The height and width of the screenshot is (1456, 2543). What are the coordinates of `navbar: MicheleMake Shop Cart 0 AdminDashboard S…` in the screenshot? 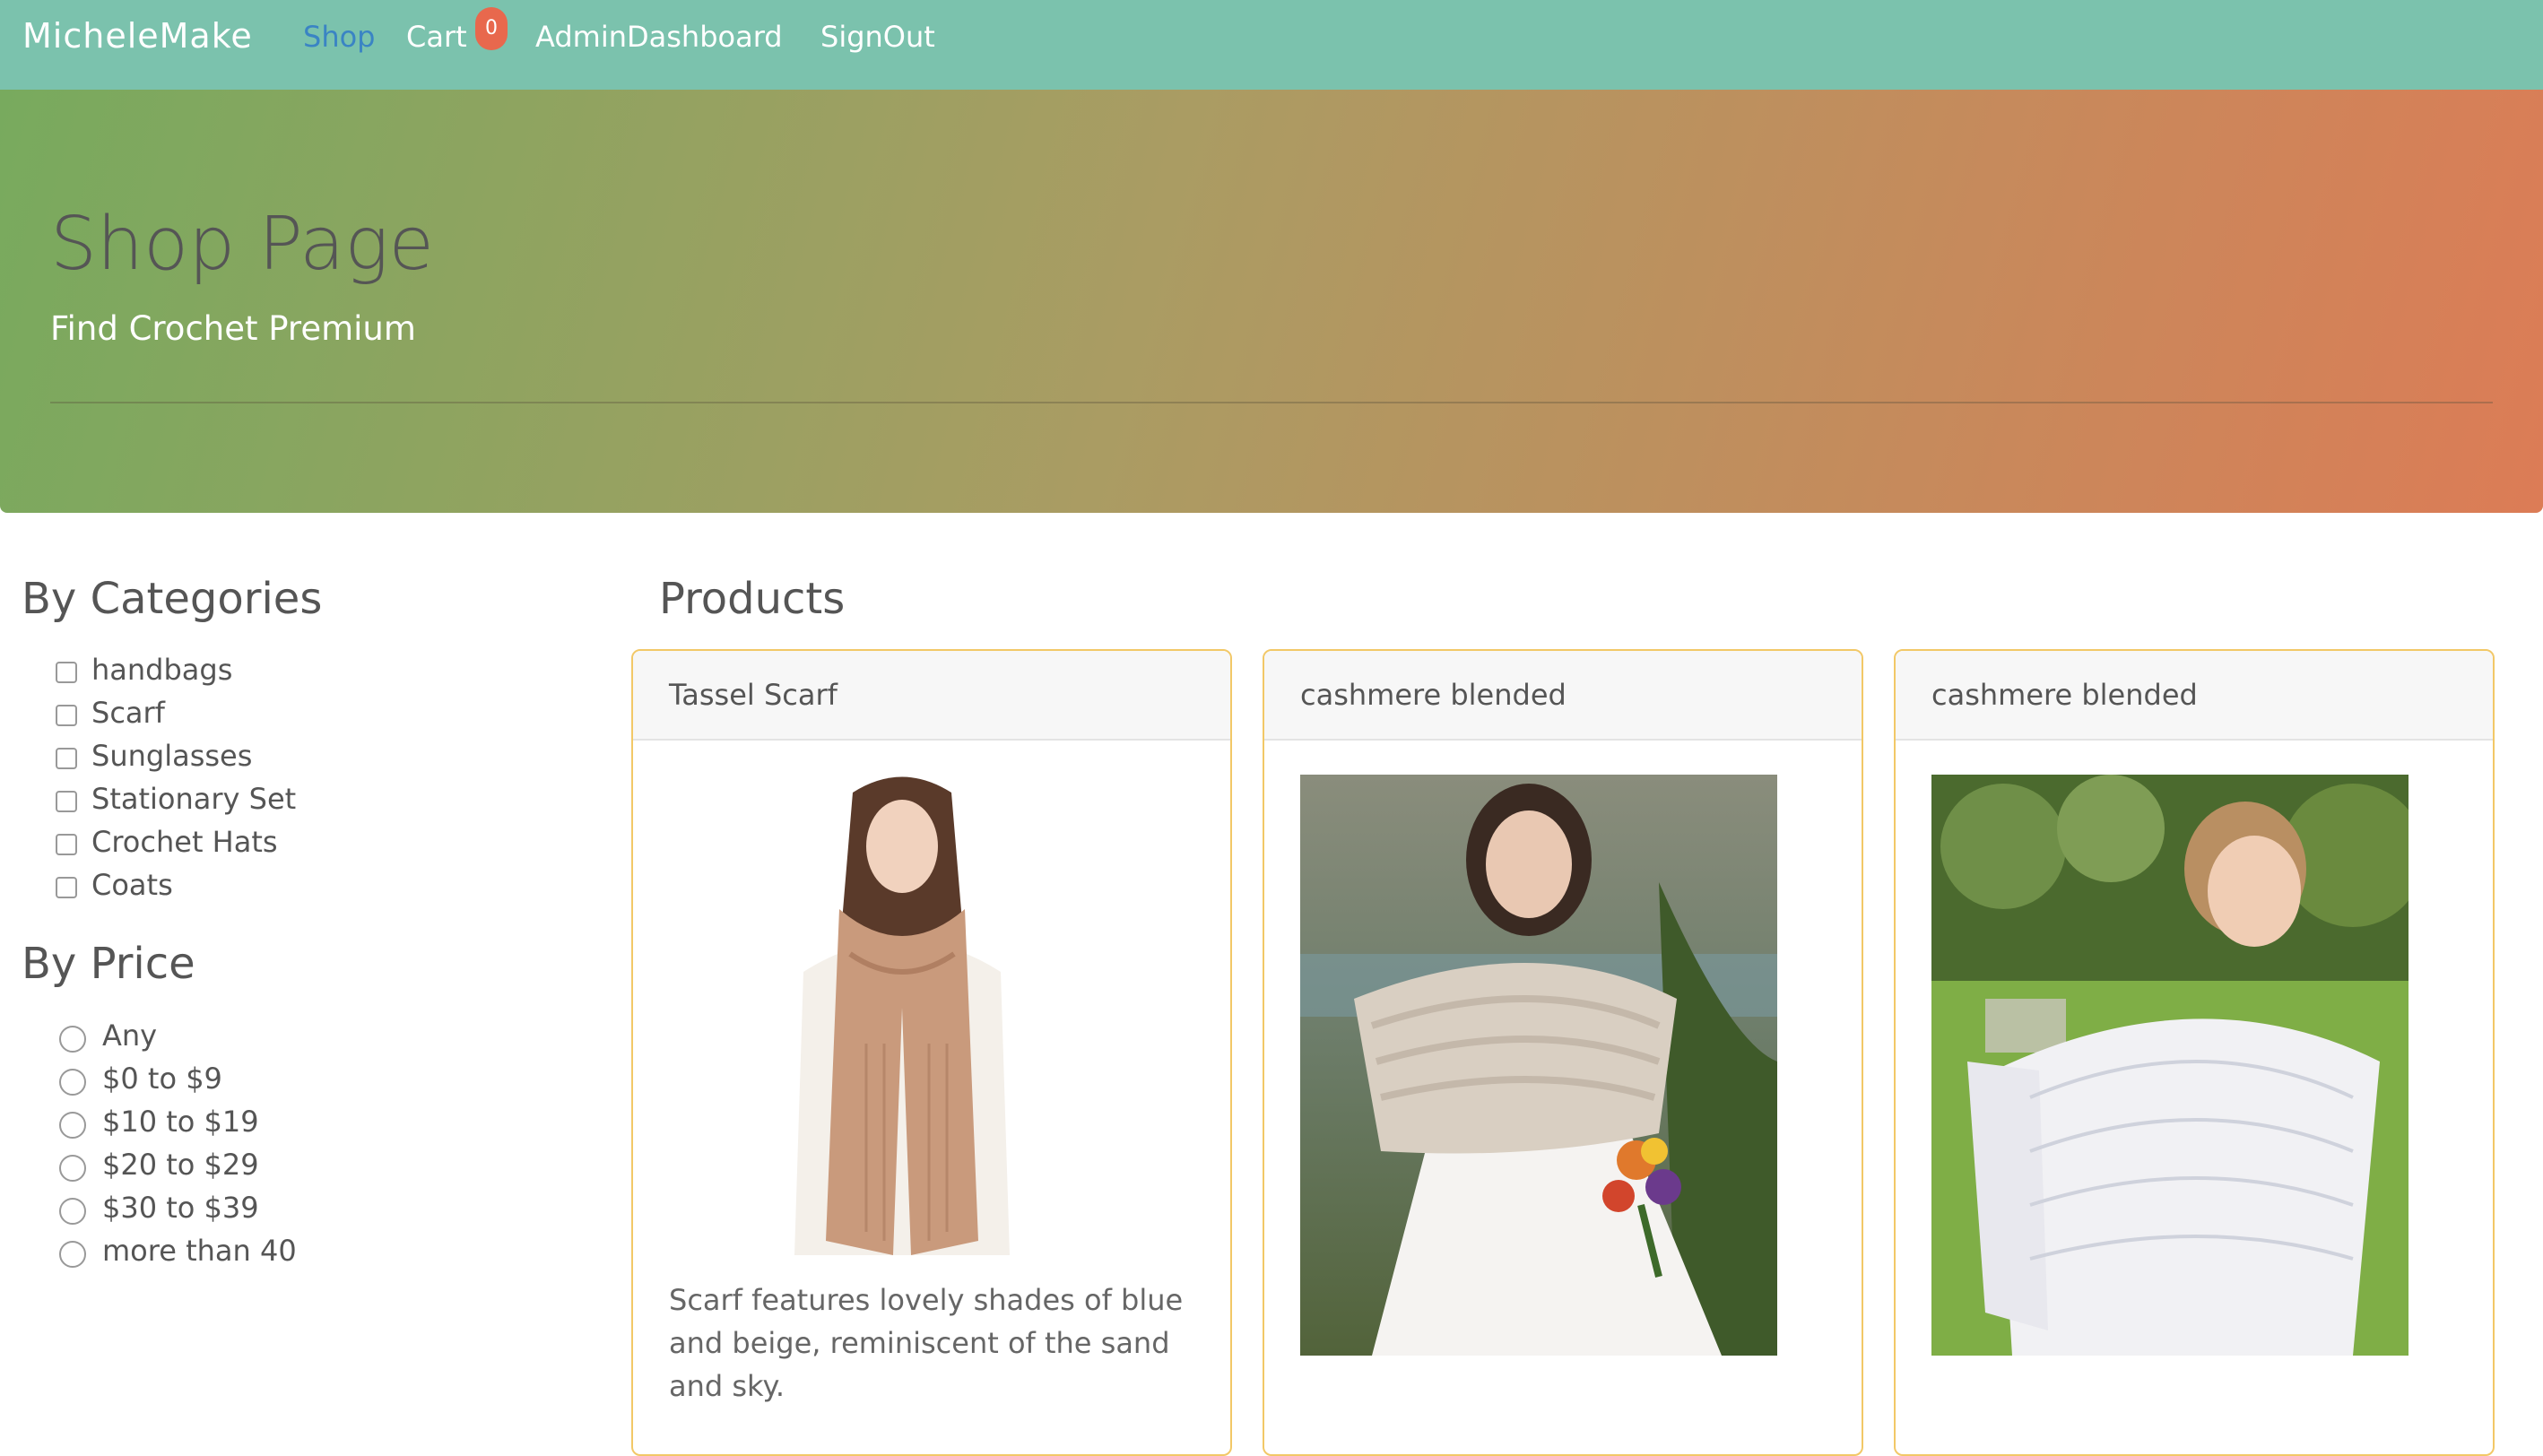 It's located at (1271, 45).